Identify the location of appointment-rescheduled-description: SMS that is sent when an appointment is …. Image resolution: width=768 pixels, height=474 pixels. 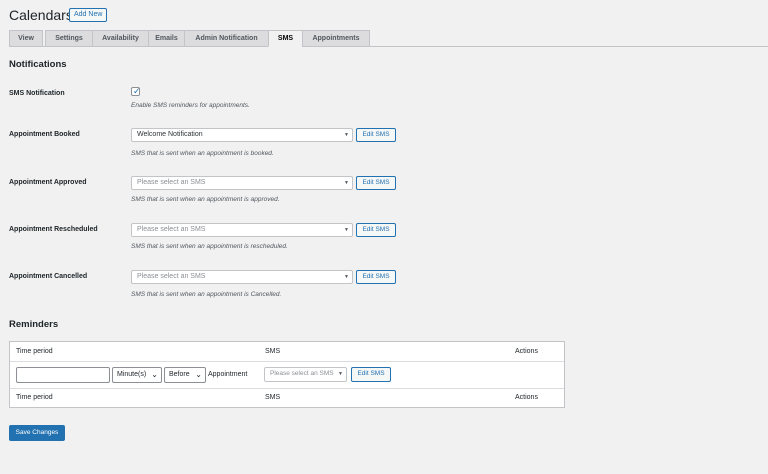
(209, 246).